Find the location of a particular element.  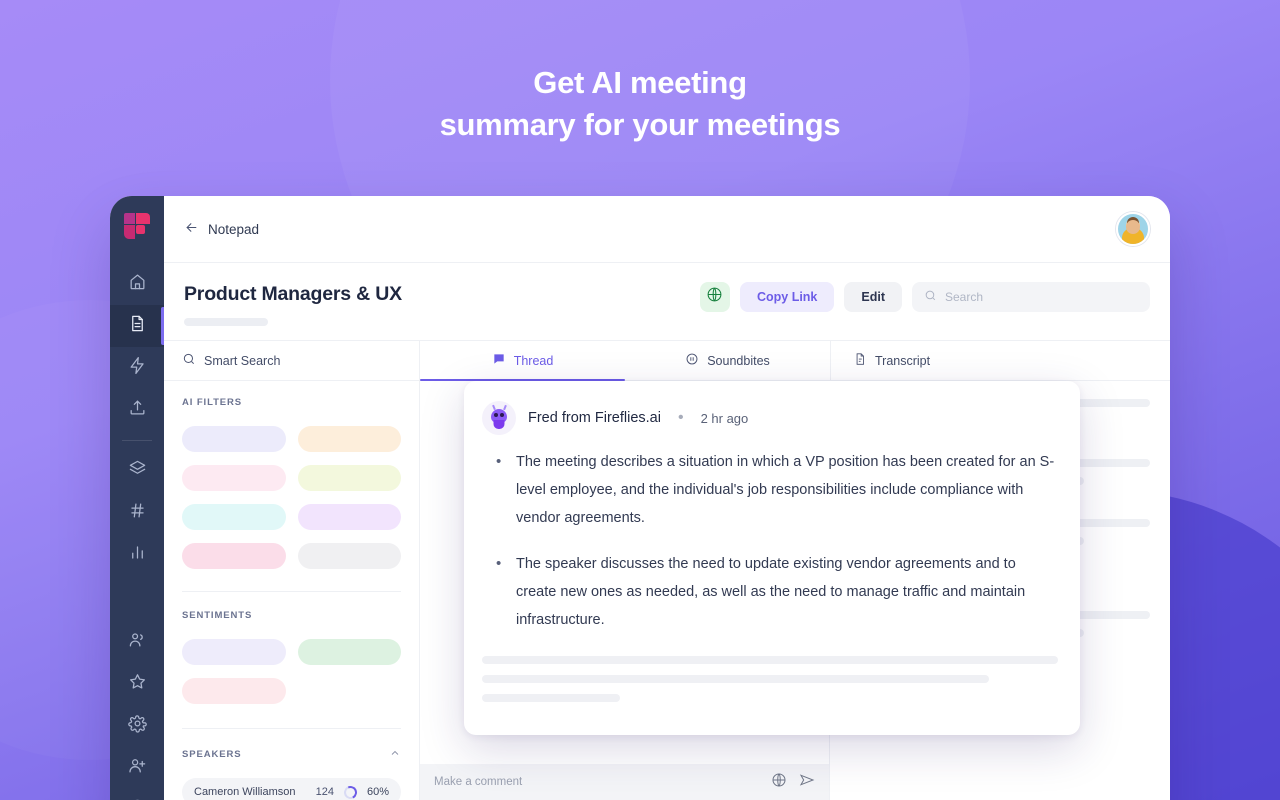

home-icon is located at coordinates (137, 284).